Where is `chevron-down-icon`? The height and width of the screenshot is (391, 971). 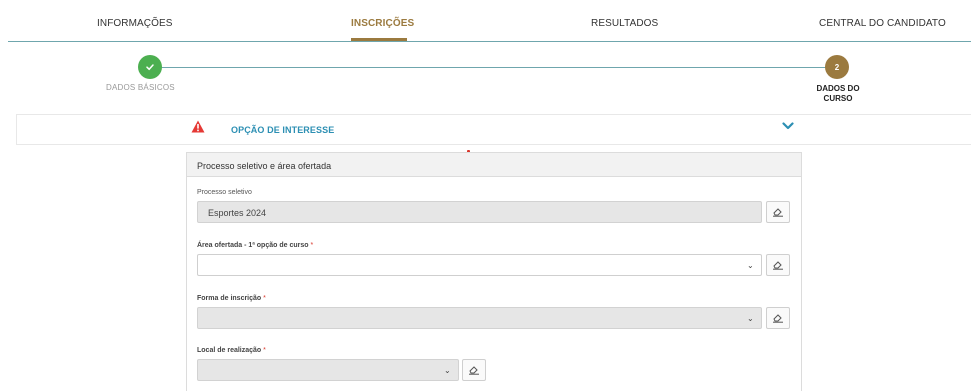 chevron-down-icon is located at coordinates (788, 126).